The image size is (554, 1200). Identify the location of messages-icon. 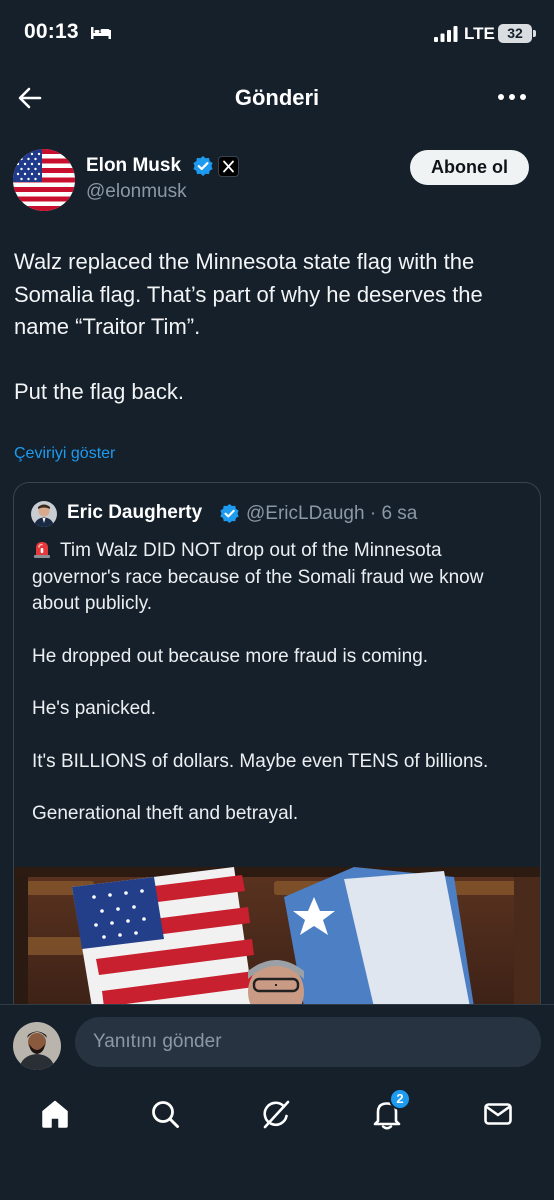
(498, 1114).